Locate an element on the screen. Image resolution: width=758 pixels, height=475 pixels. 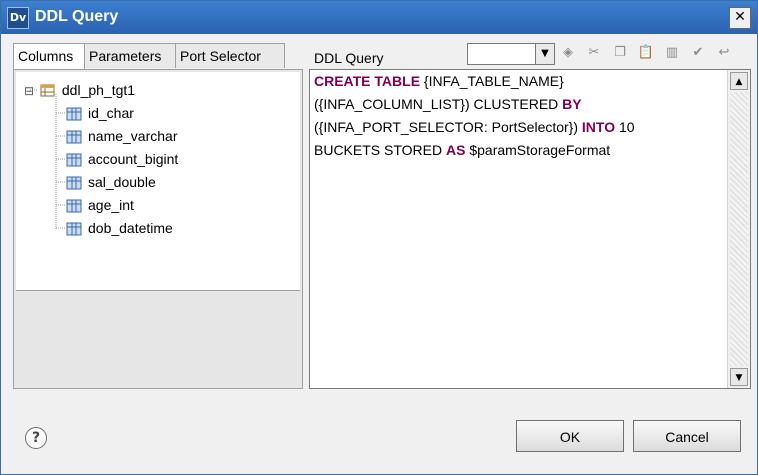
table-icon is located at coordinates (47, 90).